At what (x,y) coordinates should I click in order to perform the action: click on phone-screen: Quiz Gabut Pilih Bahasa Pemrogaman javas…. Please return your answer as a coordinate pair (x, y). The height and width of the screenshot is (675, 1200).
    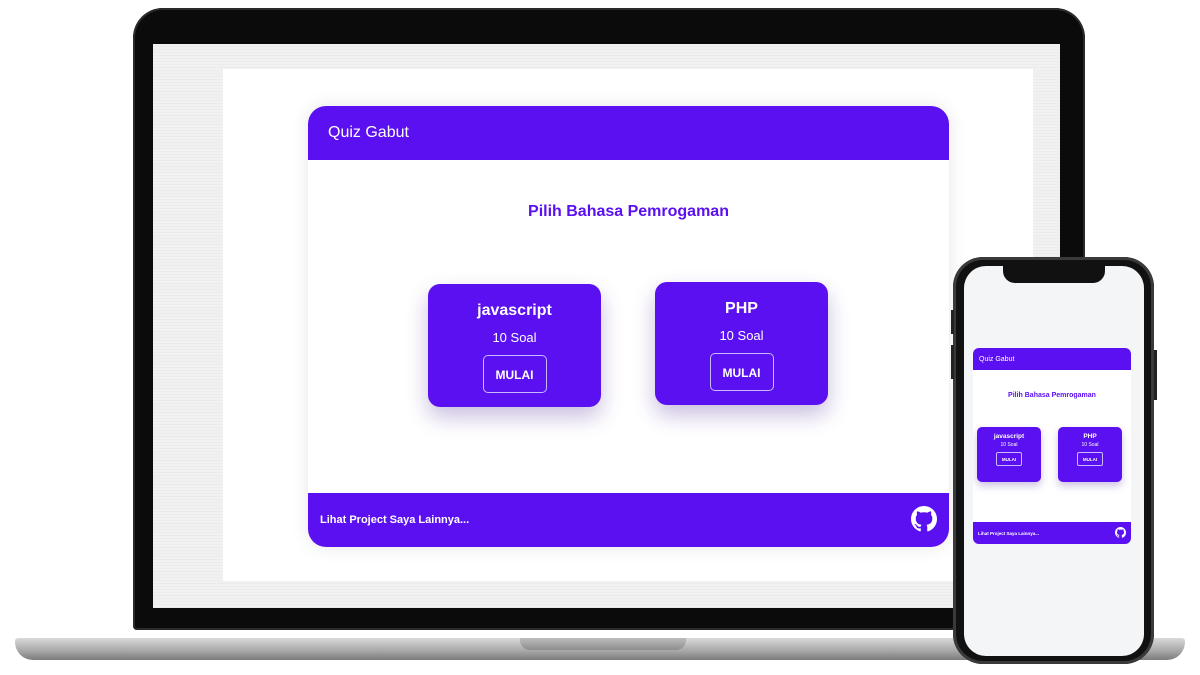
    Looking at the image, I should click on (1054, 461).